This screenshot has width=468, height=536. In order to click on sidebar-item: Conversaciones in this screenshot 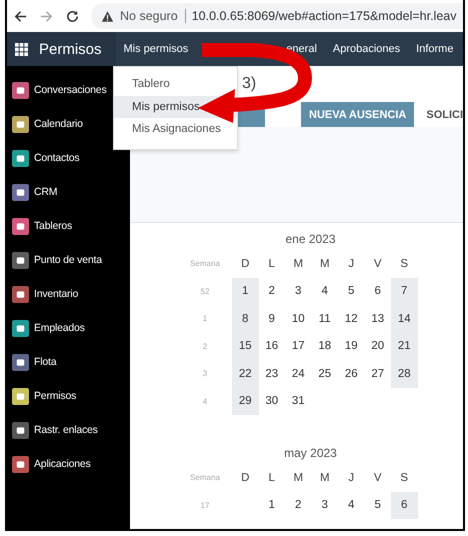, I will do `click(70, 90)`.